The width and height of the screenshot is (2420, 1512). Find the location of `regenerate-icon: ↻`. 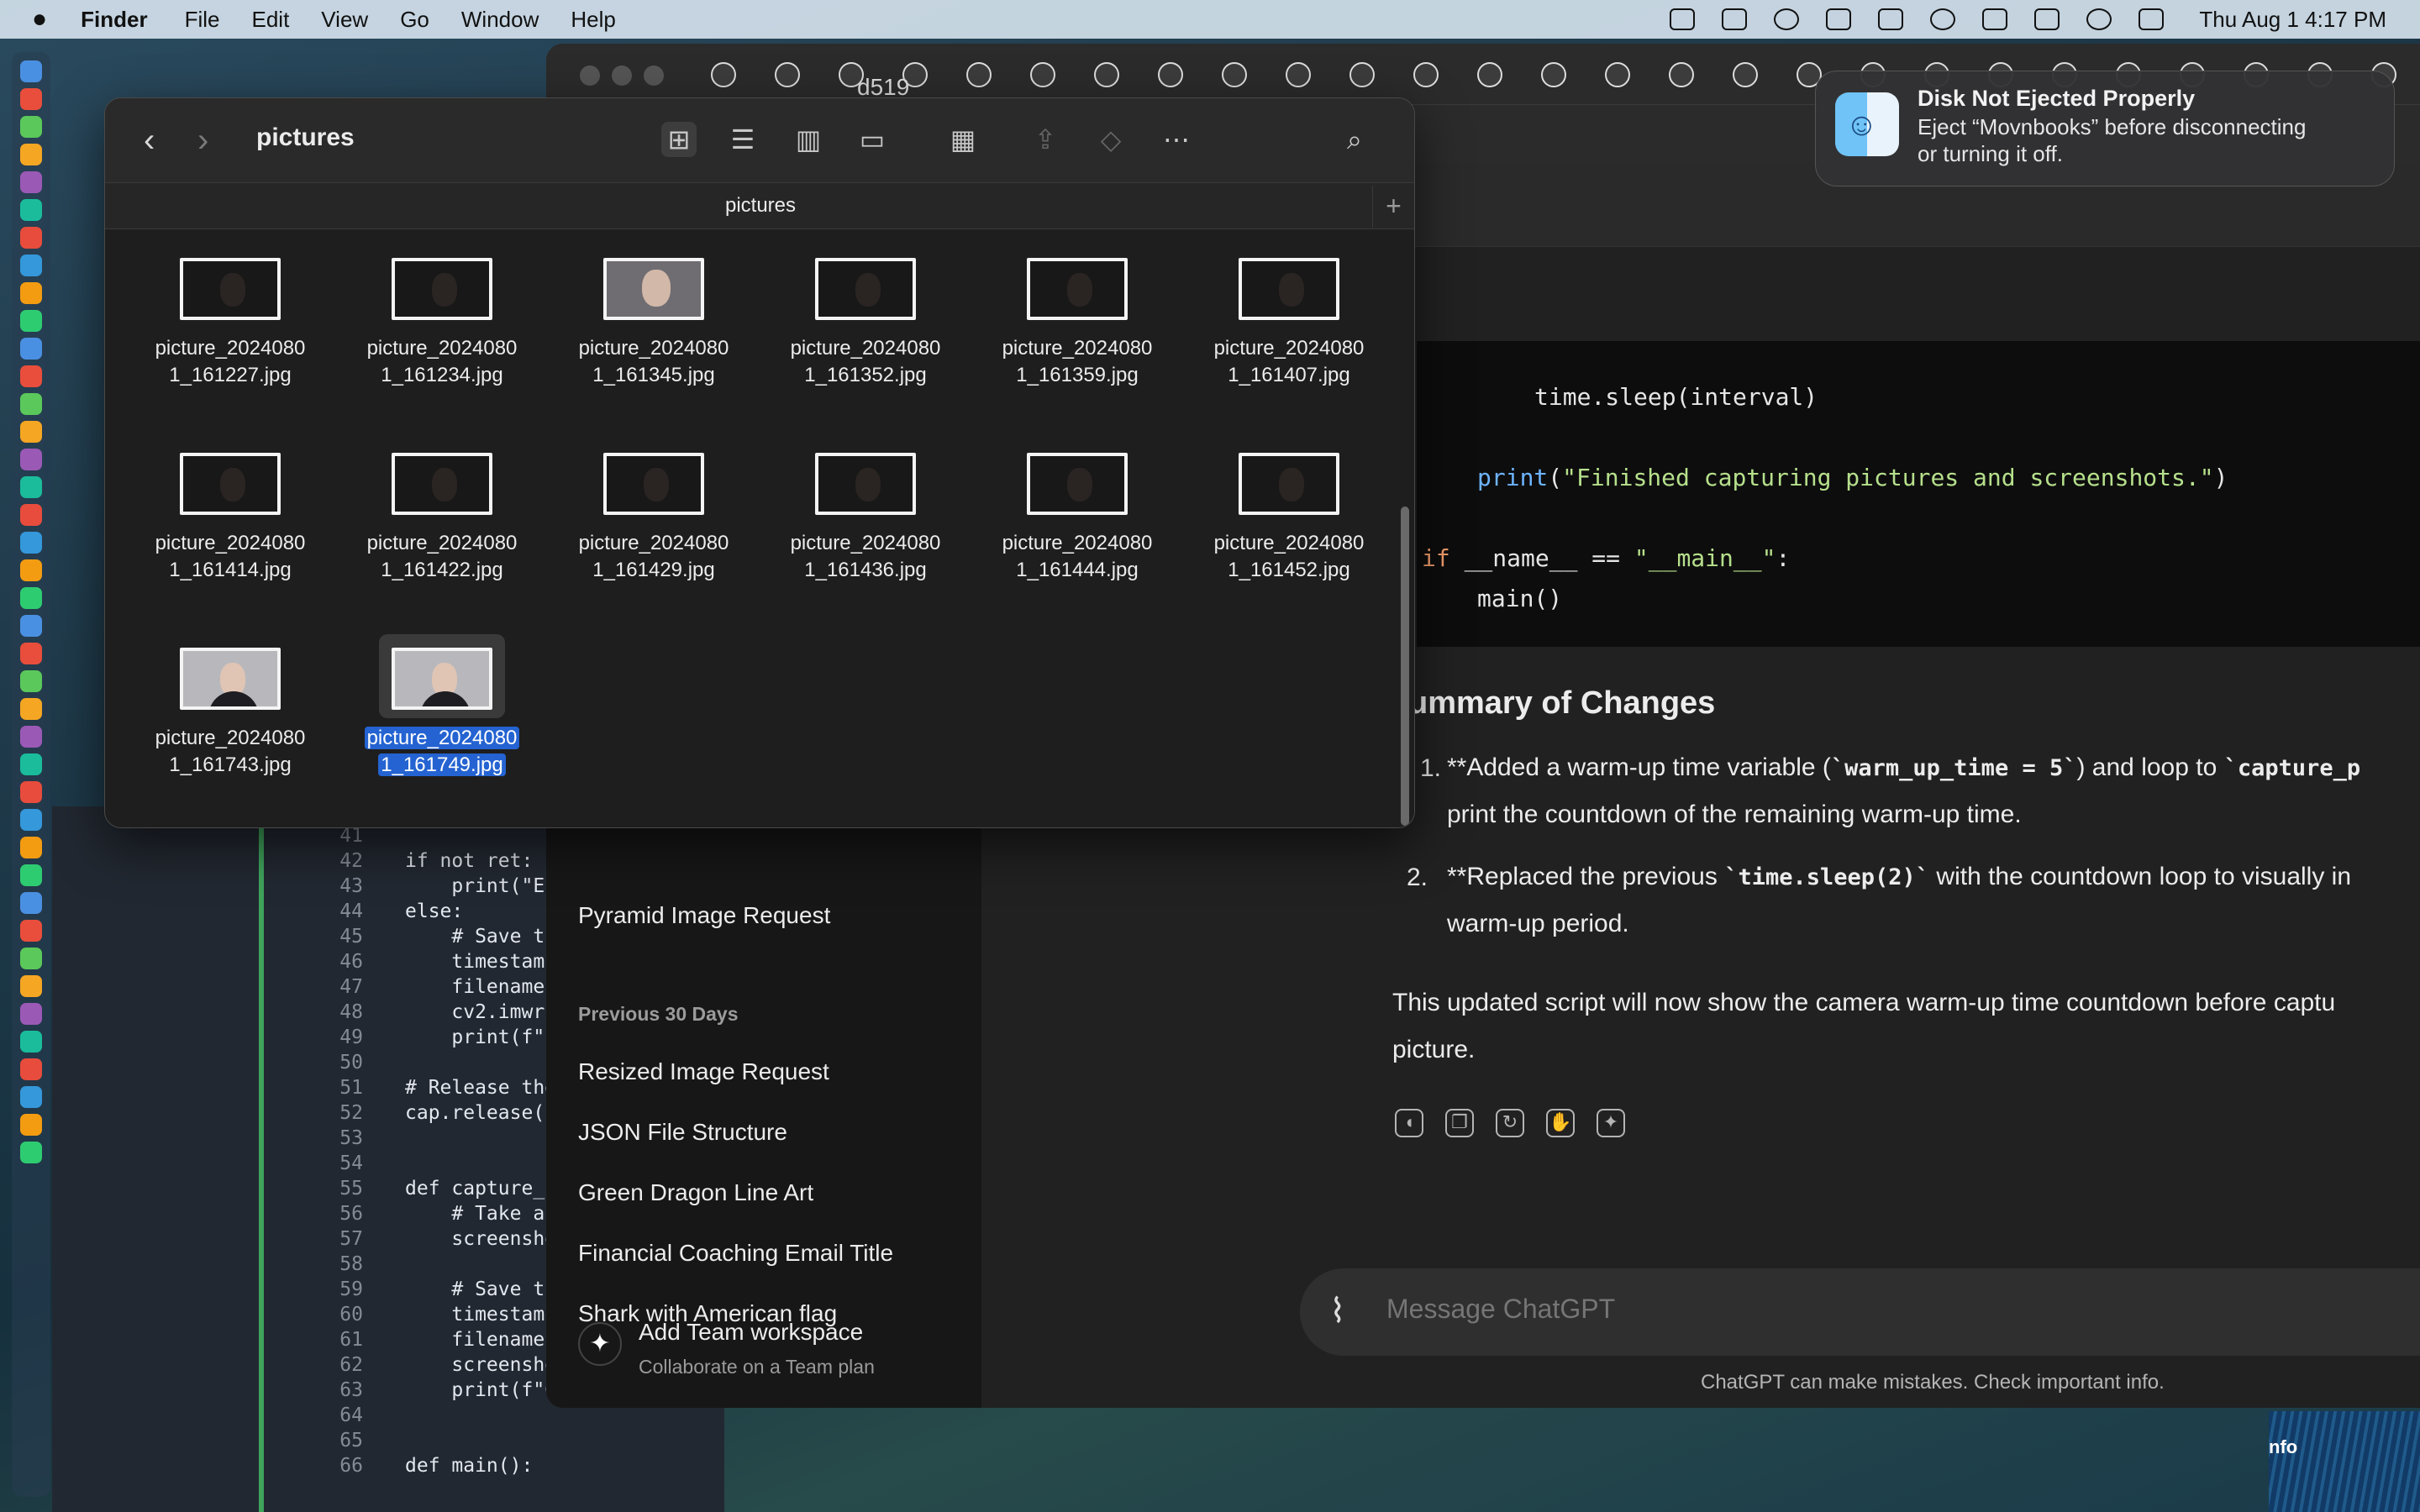

regenerate-icon: ↻ is located at coordinates (1510, 1123).